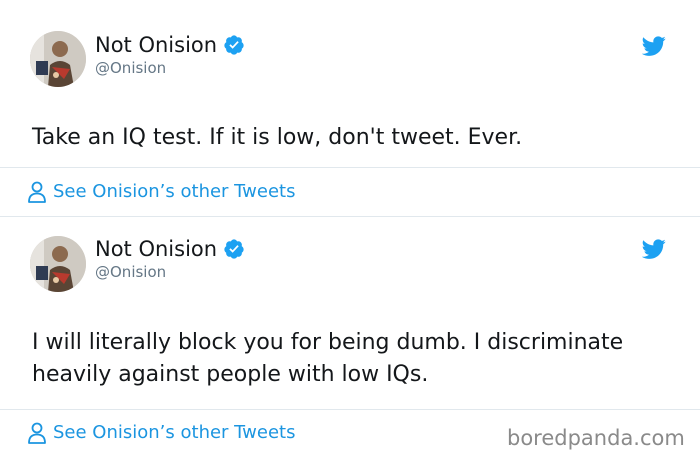 The width and height of the screenshot is (700, 460). I want to click on watermark: boredpanda.com, so click(596, 438).